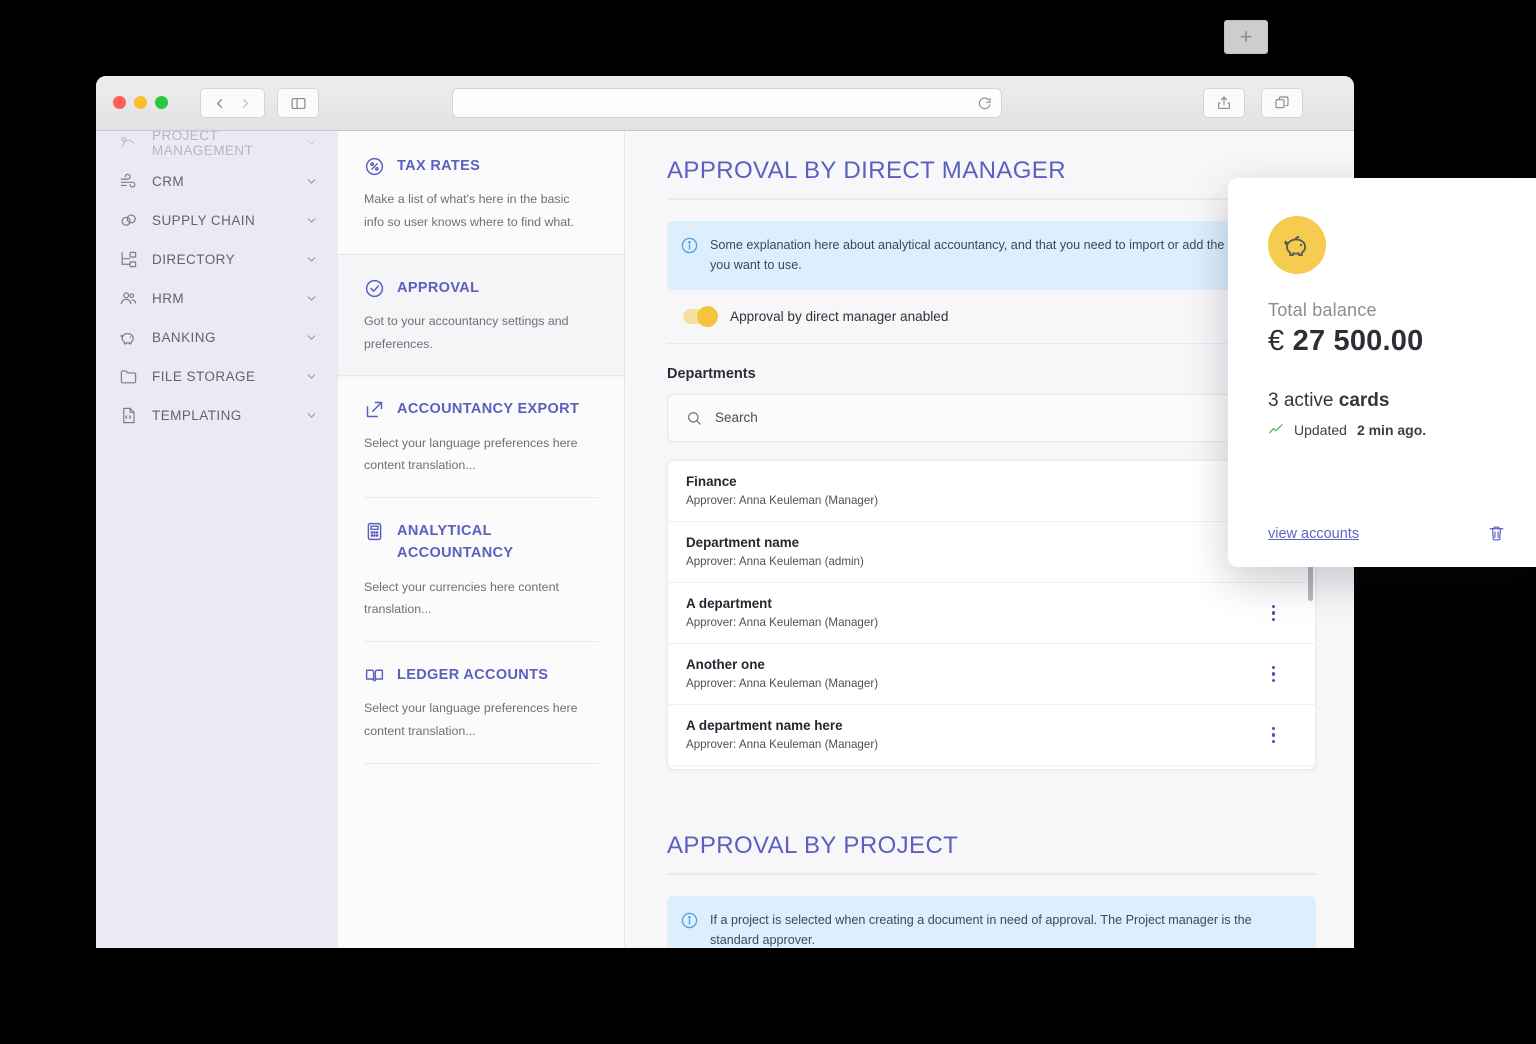  I want to click on submenu-item-header: LEDGER ACCOUNTS, so click(481, 675).